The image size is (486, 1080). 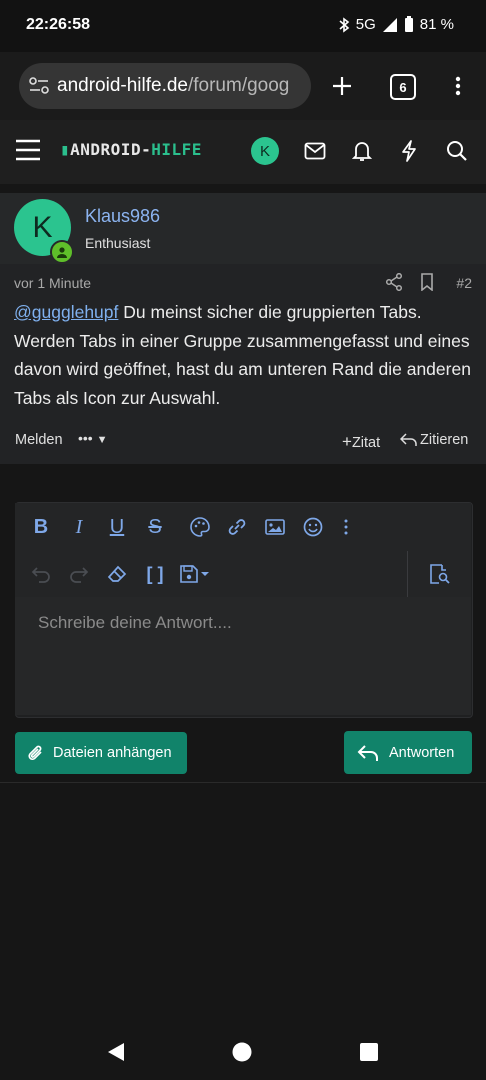 I want to click on reply-quote-button: Zitieren, so click(x=434, y=440).